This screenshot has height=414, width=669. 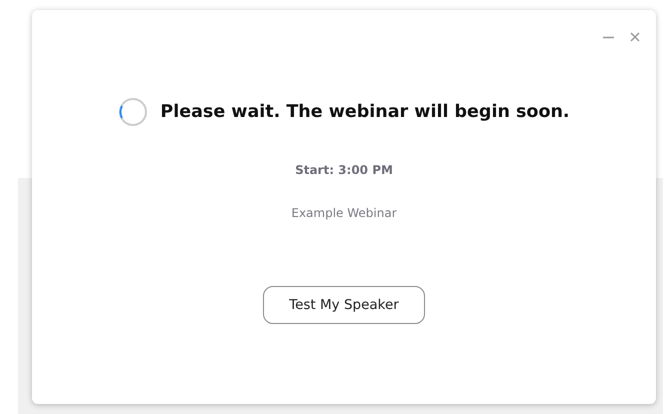 I want to click on webinar-name: Example Webinar, so click(x=344, y=213).